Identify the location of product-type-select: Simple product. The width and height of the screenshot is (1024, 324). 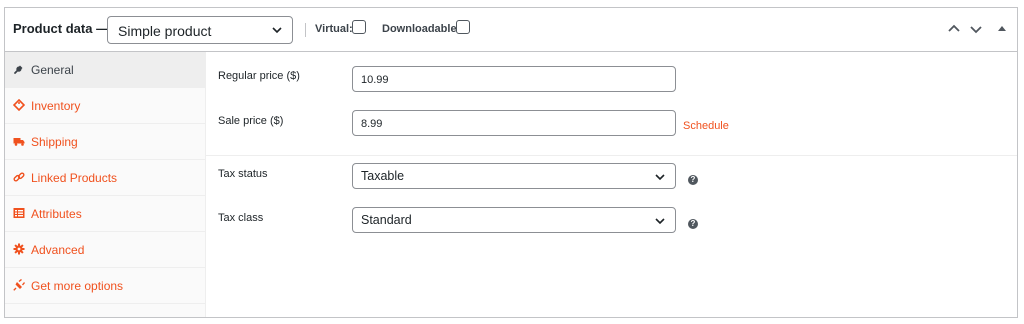
(200, 30).